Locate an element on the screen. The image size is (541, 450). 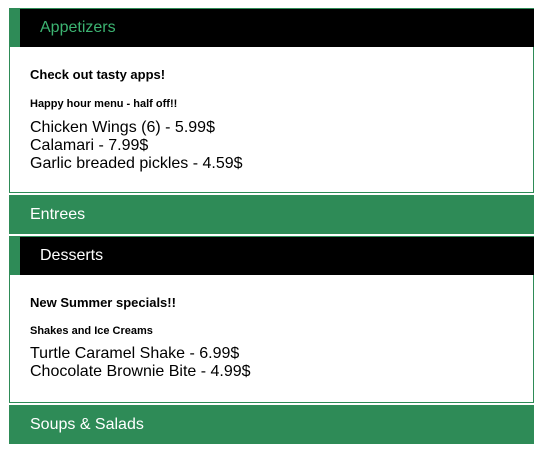
accordion-header-soups-salads: Soups & Salads is located at coordinates (271, 424).